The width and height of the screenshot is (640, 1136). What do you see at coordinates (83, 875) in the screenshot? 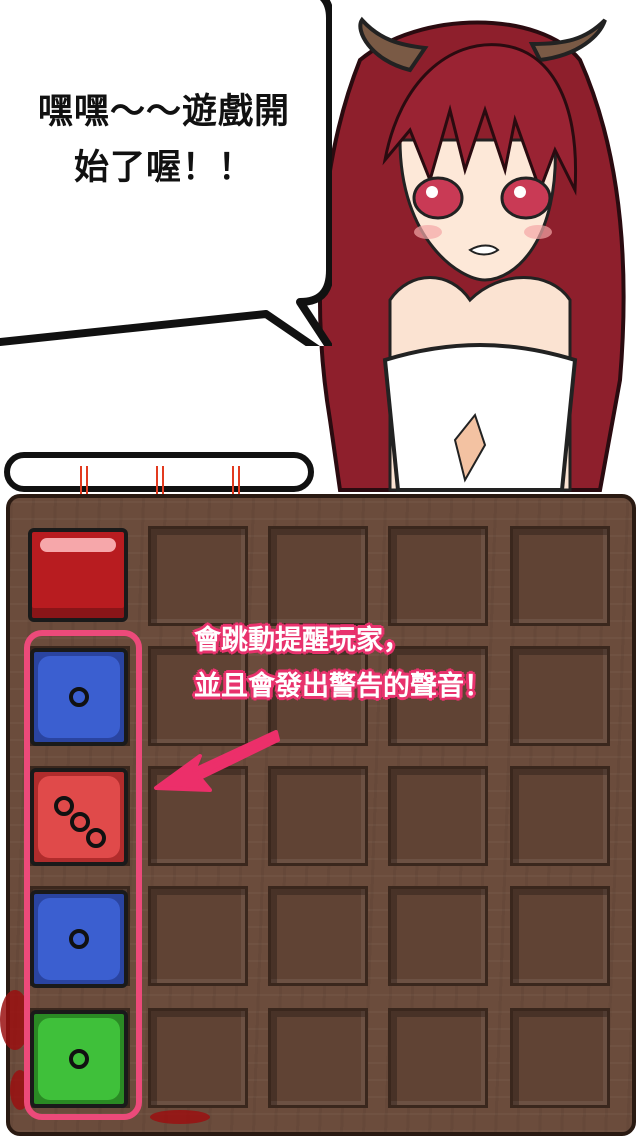
I see `queue-highlight-frame` at bounding box center [83, 875].